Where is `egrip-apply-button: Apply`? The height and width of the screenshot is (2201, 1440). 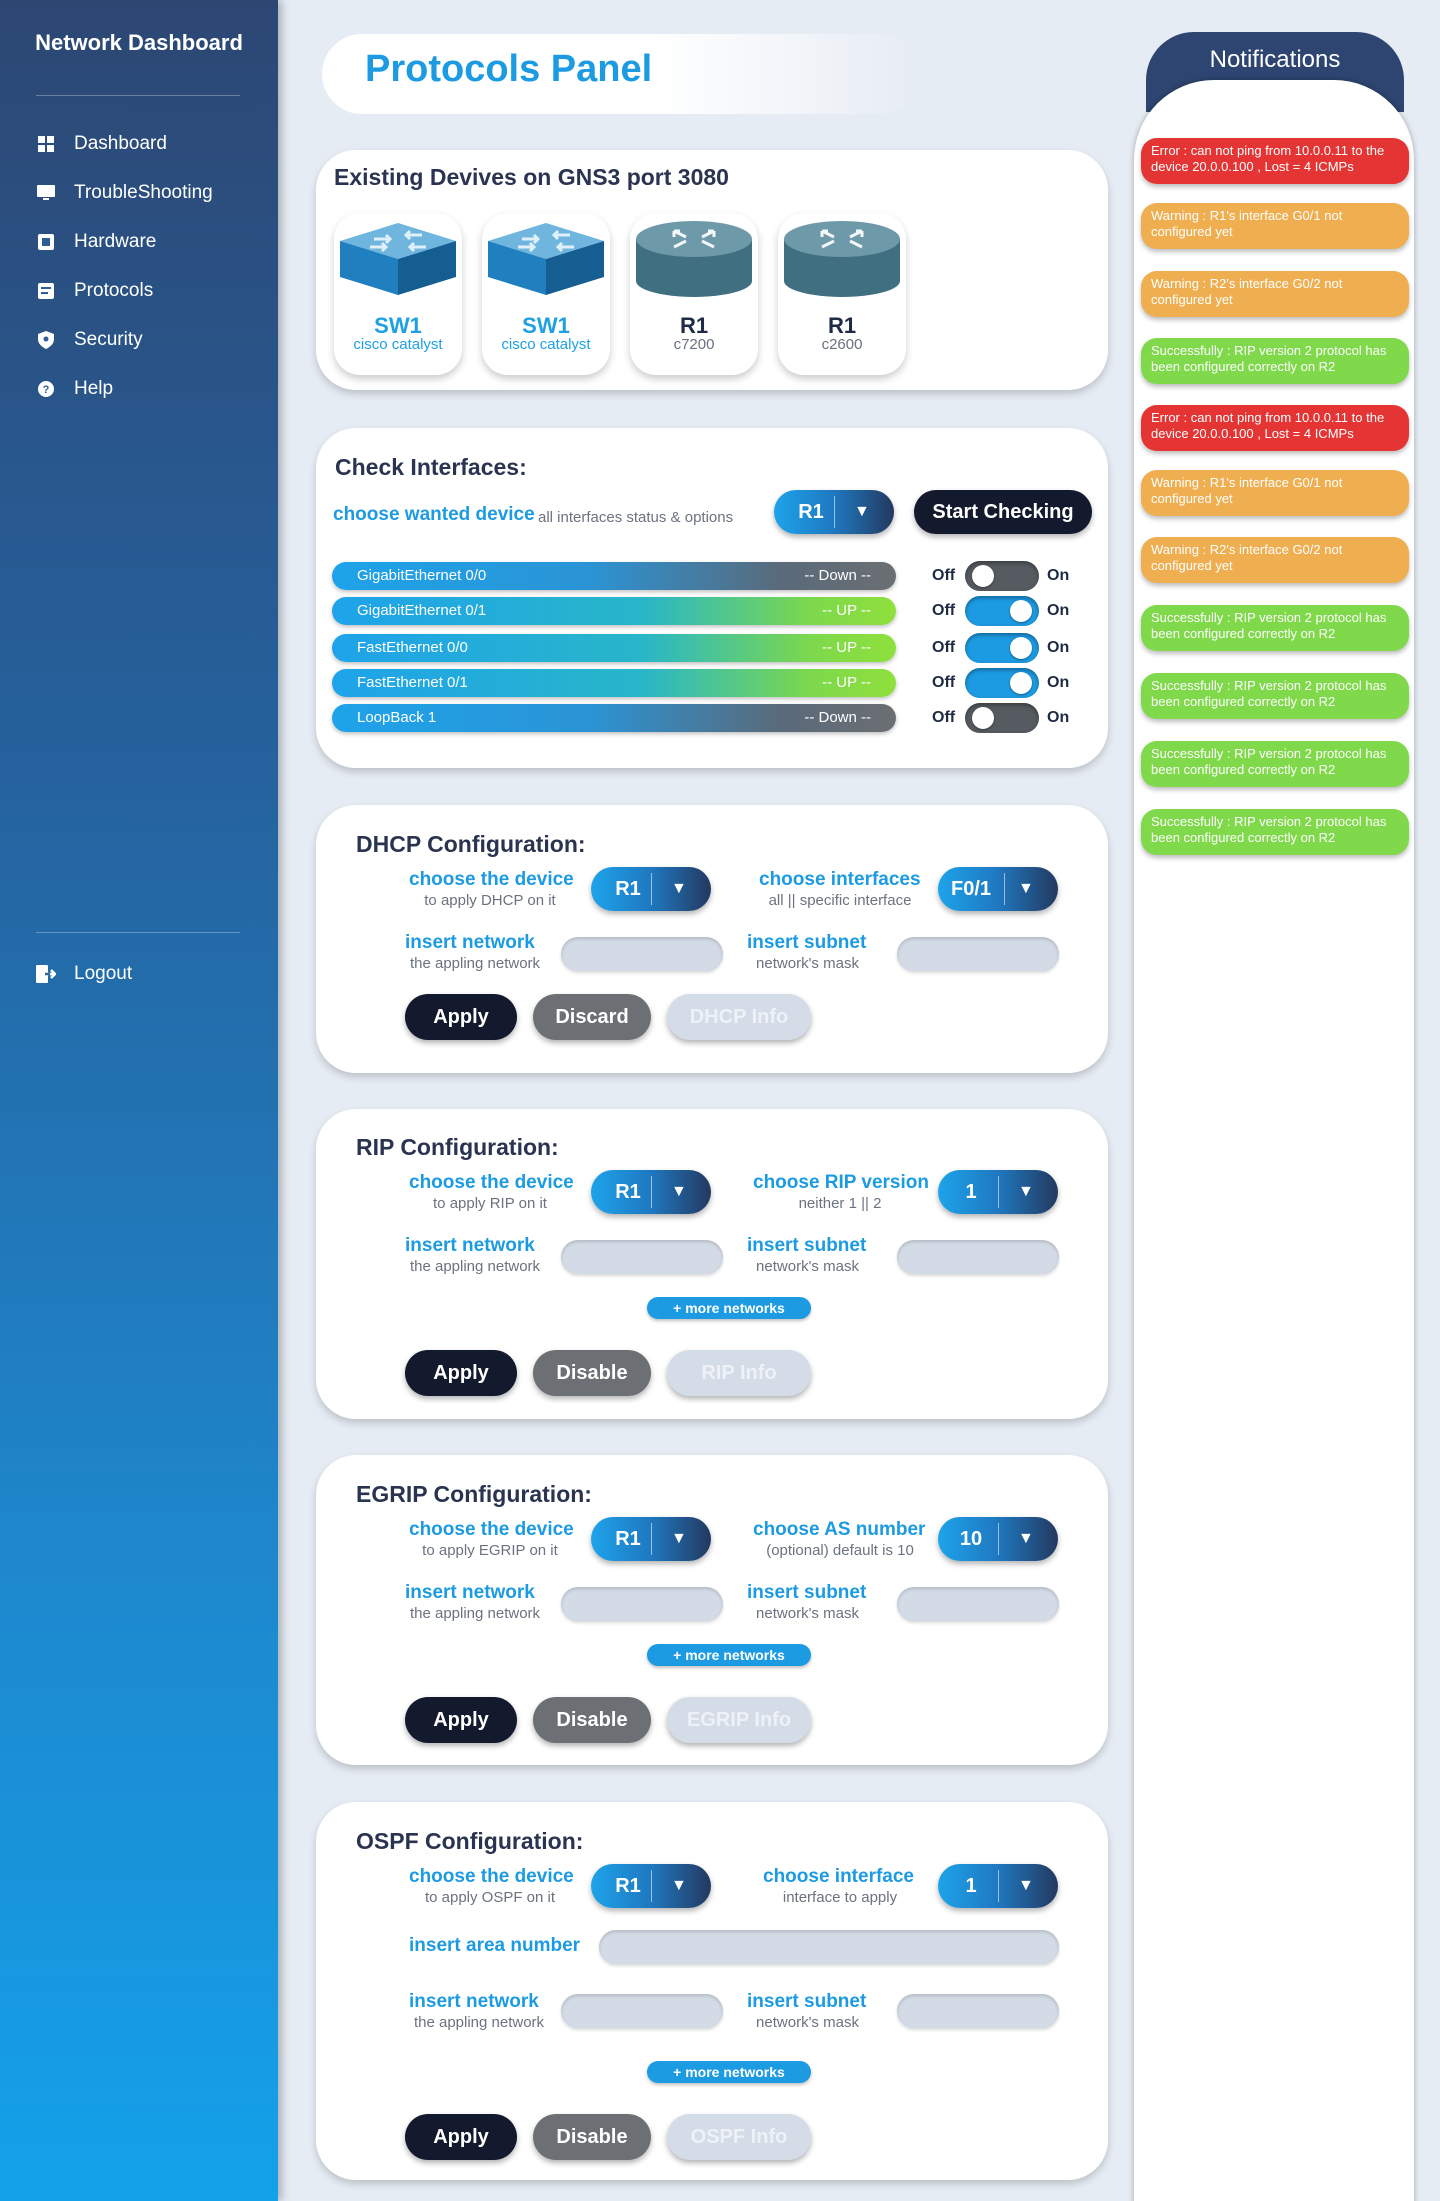 egrip-apply-button: Apply is located at coordinates (461, 1720).